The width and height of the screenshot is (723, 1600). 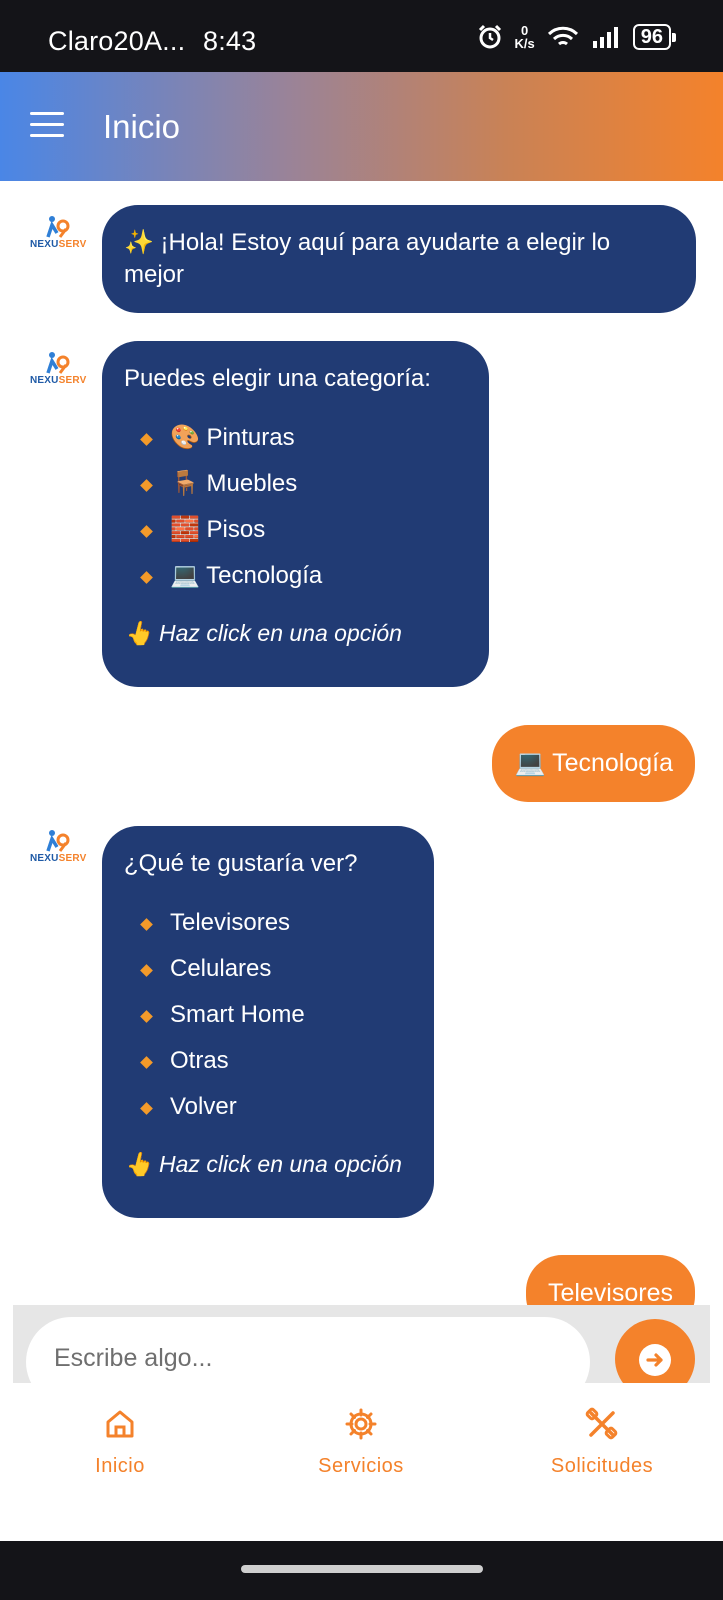 I want to click on status-bar: Claro20A... 8:43 0 K/s 96, so click(x=361, y=36).